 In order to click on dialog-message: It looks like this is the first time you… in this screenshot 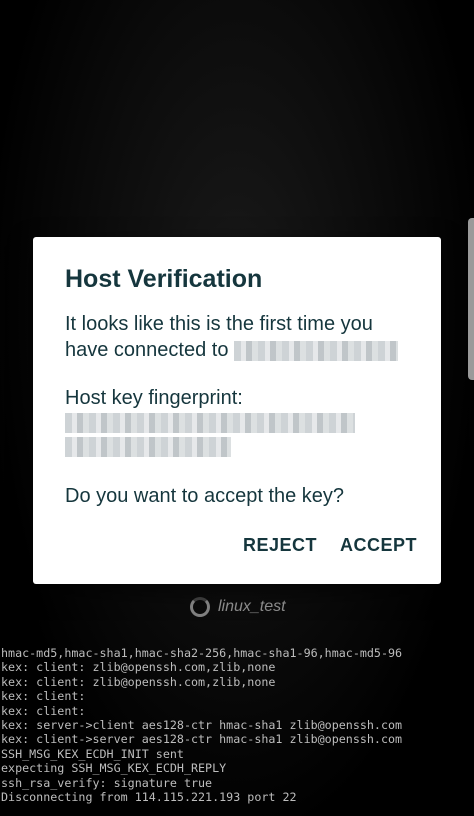, I will do `click(240, 337)`.